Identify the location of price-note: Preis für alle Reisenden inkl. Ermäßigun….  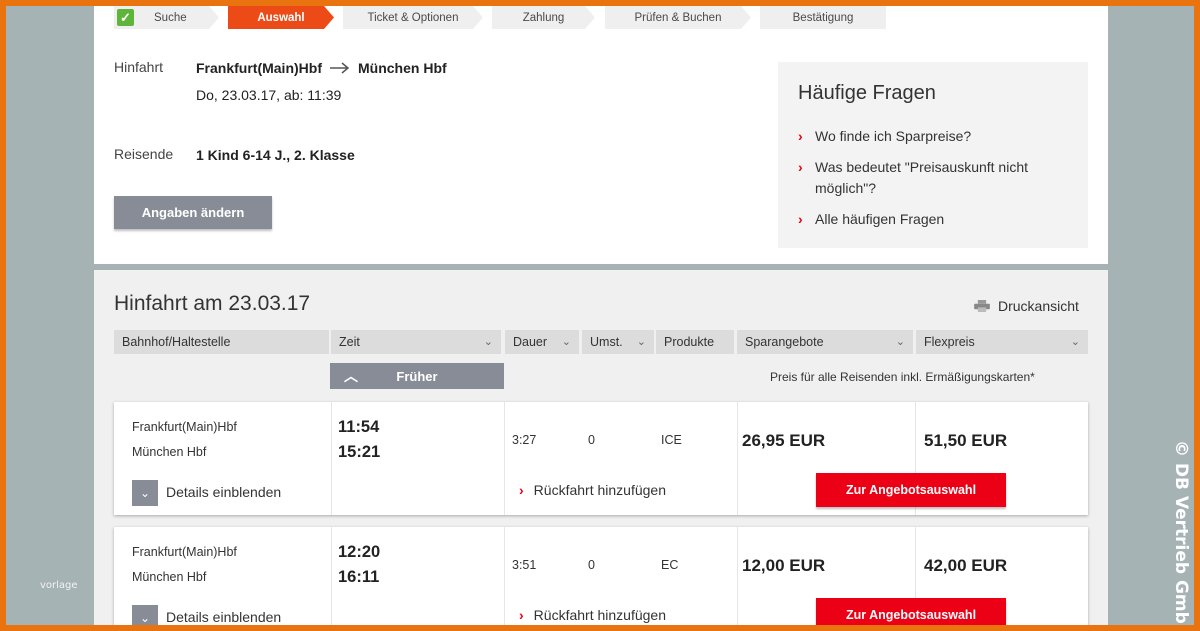
(902, 377).